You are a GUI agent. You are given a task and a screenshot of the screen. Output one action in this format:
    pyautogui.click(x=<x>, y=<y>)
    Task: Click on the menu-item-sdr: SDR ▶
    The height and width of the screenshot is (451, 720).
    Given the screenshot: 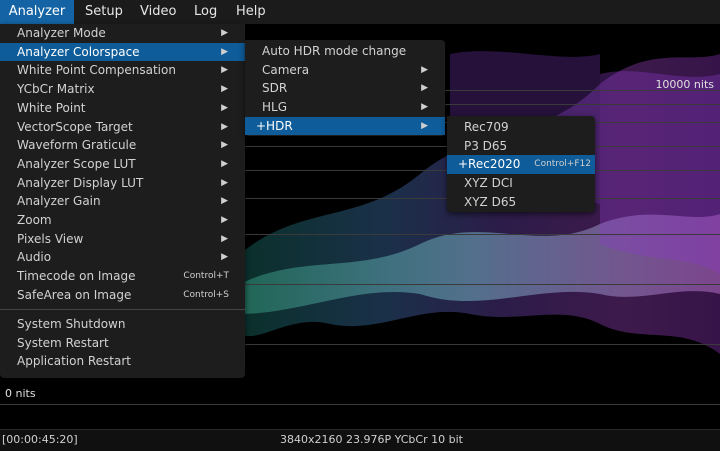 What is the action you would take?
    pyautogui.click(x=345, y=88)
    